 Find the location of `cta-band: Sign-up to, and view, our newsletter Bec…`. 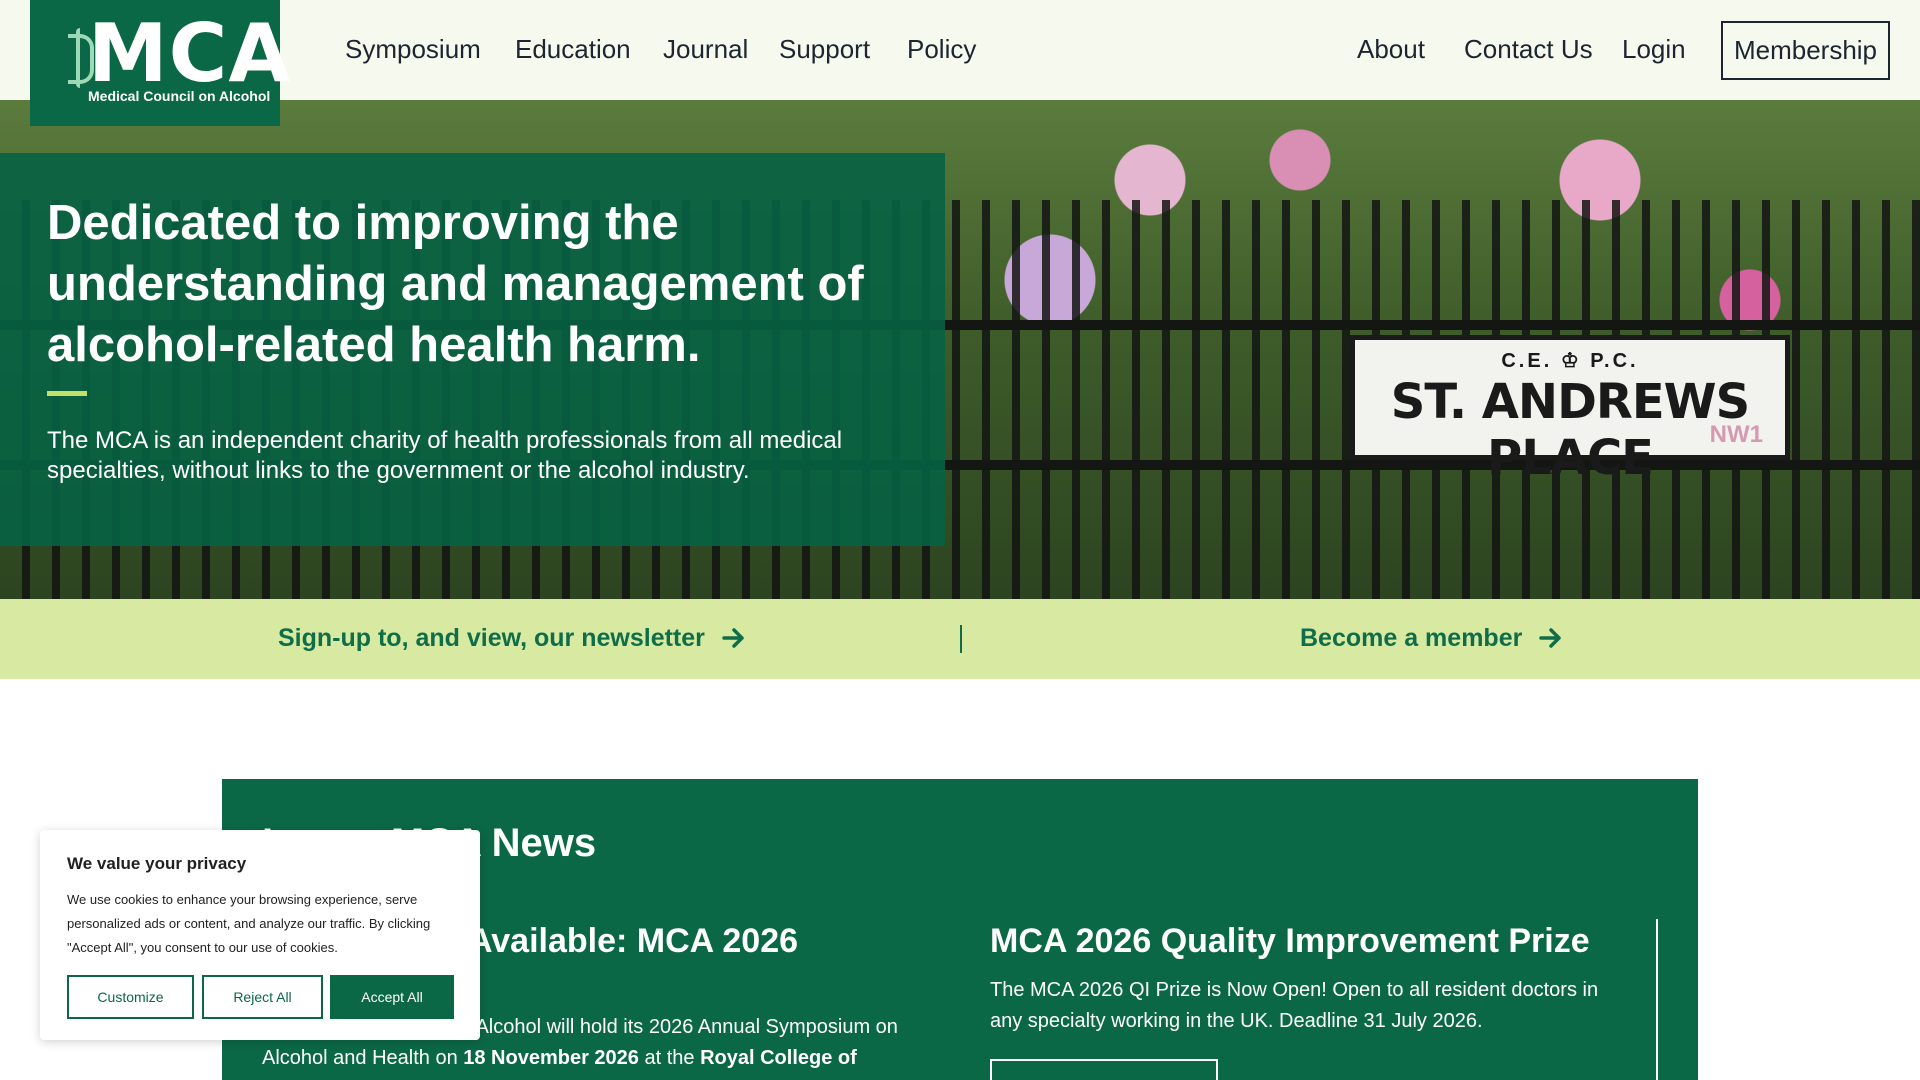

cta-band: Sign-up to, and view, our newsletter Bec… is located at coordinates (960, 639).